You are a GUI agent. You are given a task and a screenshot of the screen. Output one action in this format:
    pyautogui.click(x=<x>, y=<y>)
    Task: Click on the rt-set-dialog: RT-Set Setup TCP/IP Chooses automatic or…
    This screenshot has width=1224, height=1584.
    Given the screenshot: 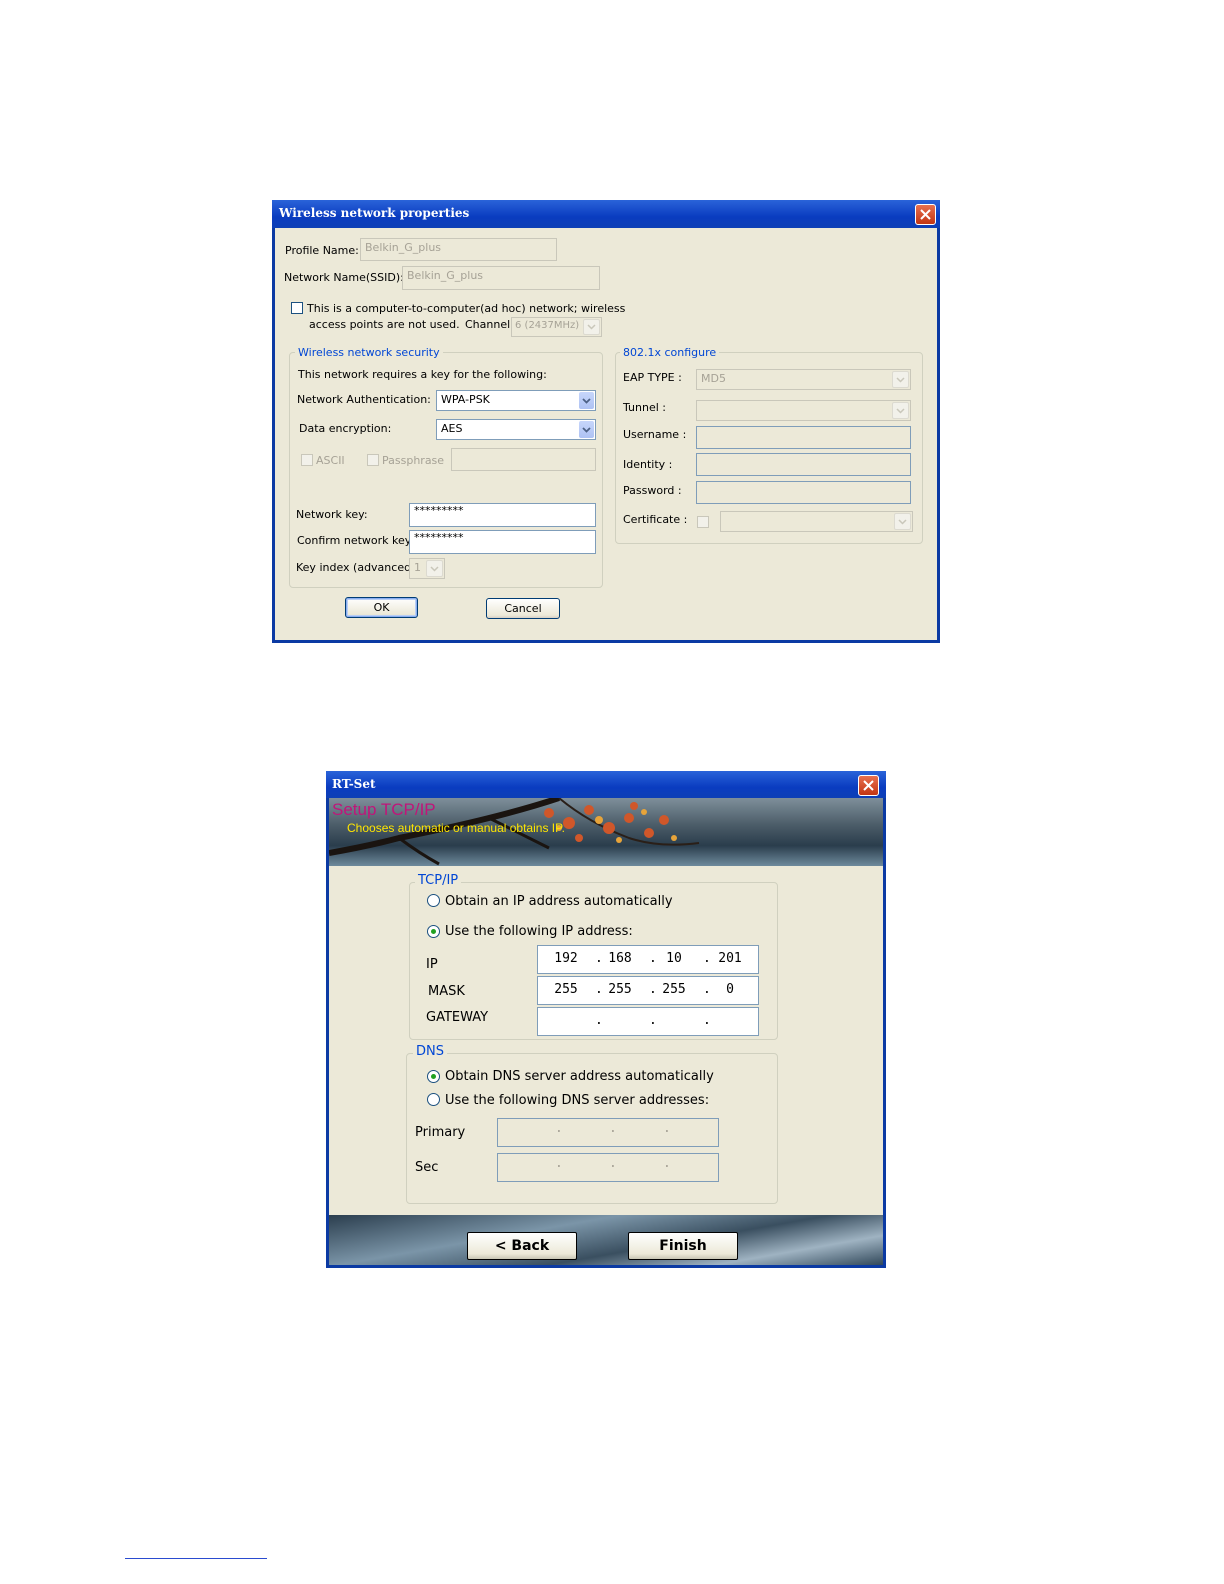 What is the action you would take?
    pyautogui.click(x=606, y=1019)
    